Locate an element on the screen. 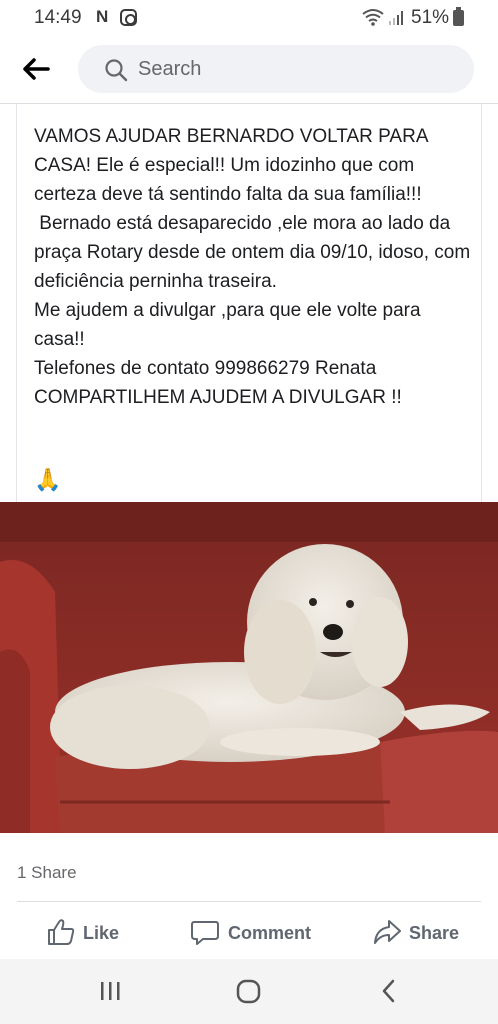 This screenshot has width=498, height=1024. share-button: Share is located at coordinates (419, 933).